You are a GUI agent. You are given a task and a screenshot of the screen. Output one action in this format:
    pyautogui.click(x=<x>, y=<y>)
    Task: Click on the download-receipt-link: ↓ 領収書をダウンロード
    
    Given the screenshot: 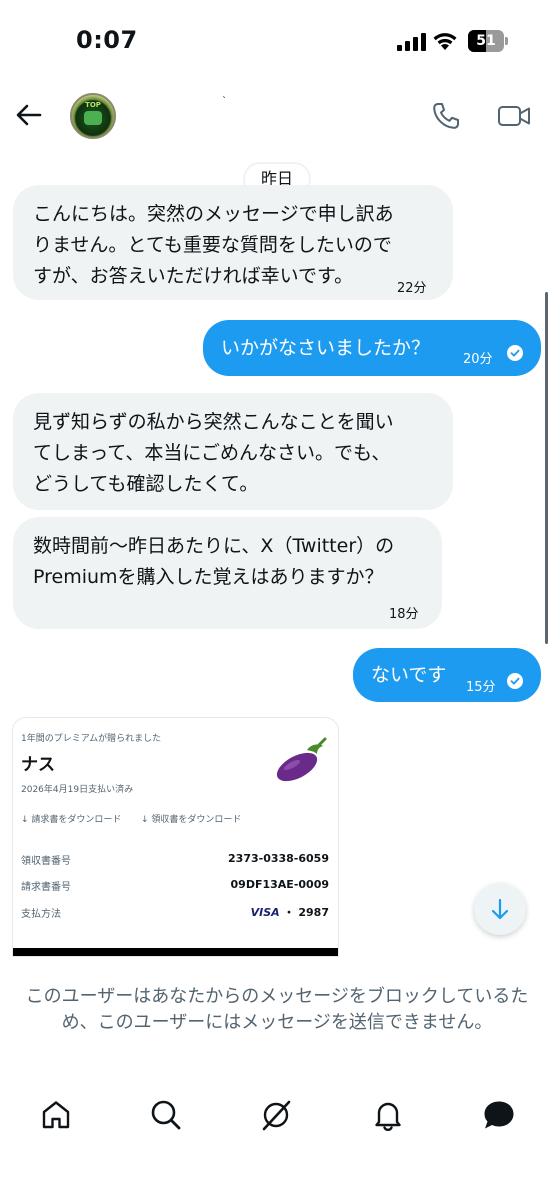 What is the action you would take?
    pyautogui.click(x=191, y=820)
    